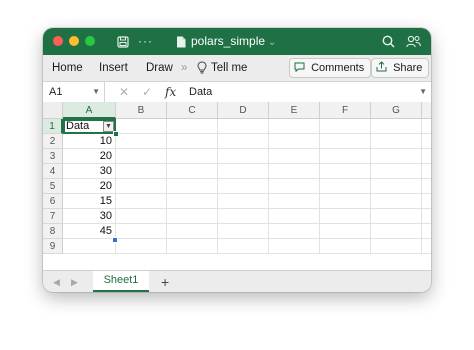  Describe the element at coordinates (396, 246) in the screenshot. I see `cell-g9` at that location.